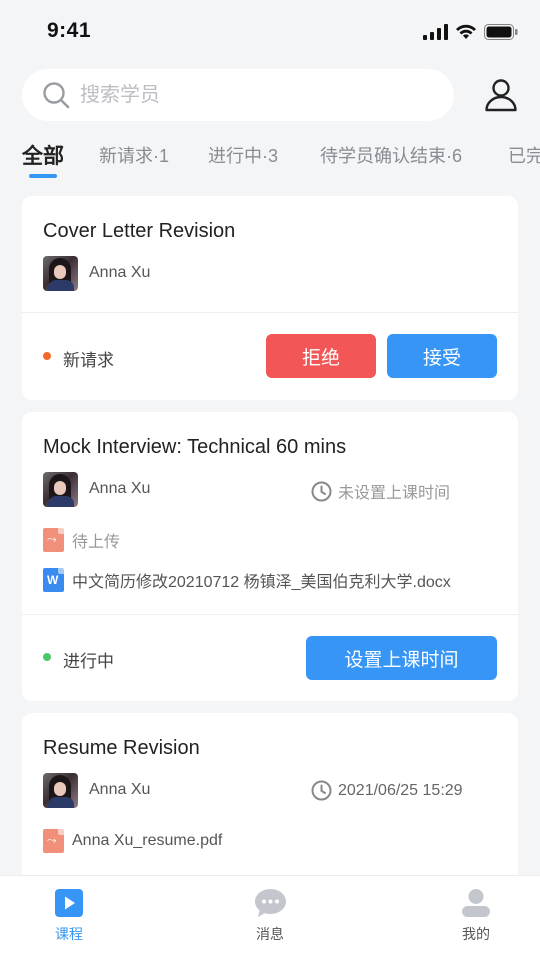 The width and height of the screenshot is (540, 960). Describe the element at coordinates (400, 790) in the screenshot. I see `class-time-text: 2021/06/25 15:29` at that location.